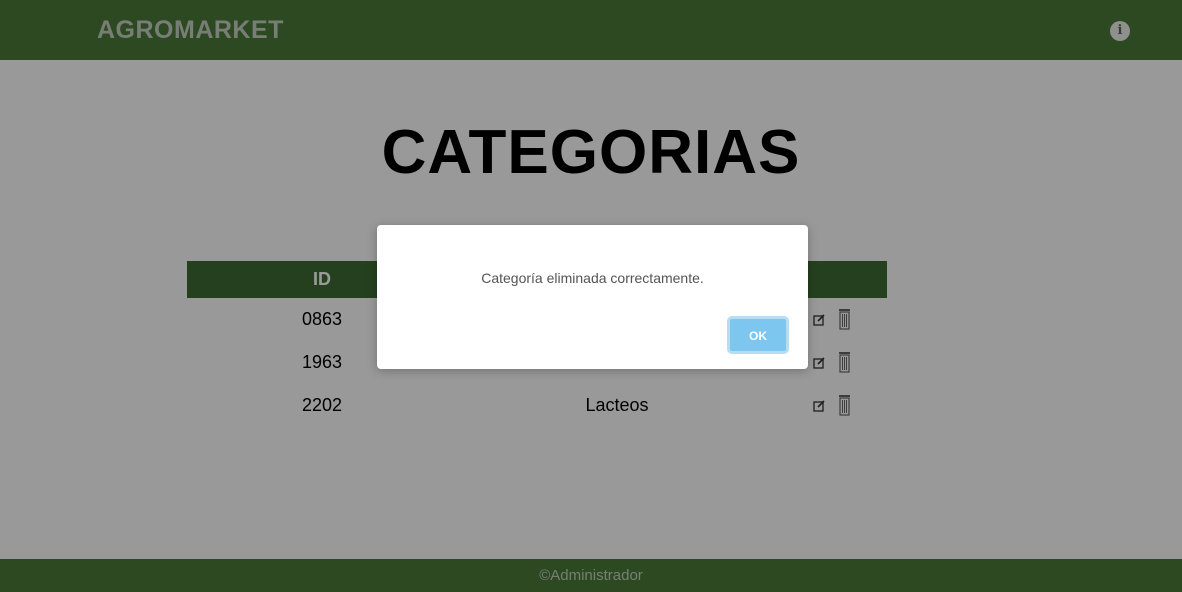 The height and width of the screenshot is (592, 1182). I want to click on alert-dialog: Categoría eliminada correctamente. OK, so click(592, 297).